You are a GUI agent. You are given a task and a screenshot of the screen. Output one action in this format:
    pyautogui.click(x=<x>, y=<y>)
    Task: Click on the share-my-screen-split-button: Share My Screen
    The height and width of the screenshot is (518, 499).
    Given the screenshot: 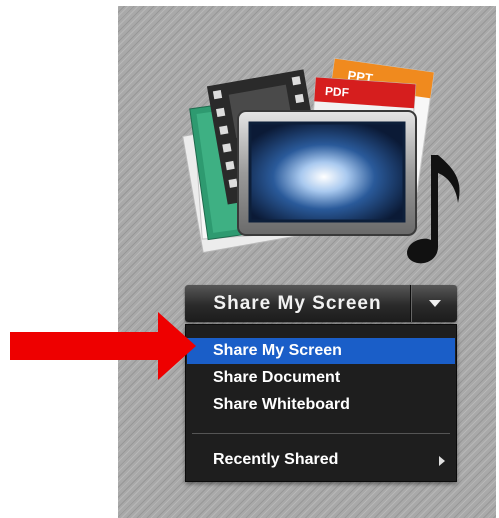 What is the action you would take?
    pyautogui.click(x=321, y=303)
    